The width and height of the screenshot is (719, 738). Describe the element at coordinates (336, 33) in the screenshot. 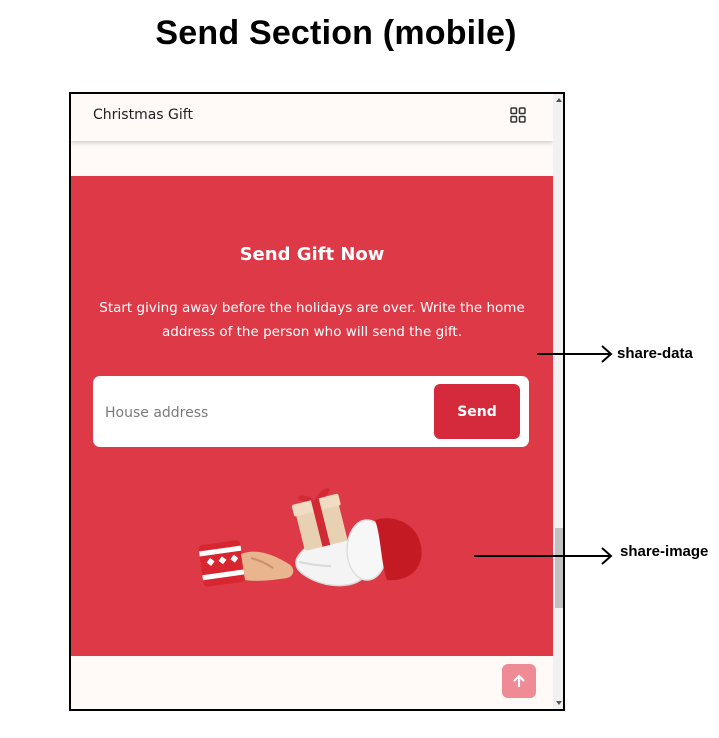

I see `page-heading: Send Section (mobile)` at that location.